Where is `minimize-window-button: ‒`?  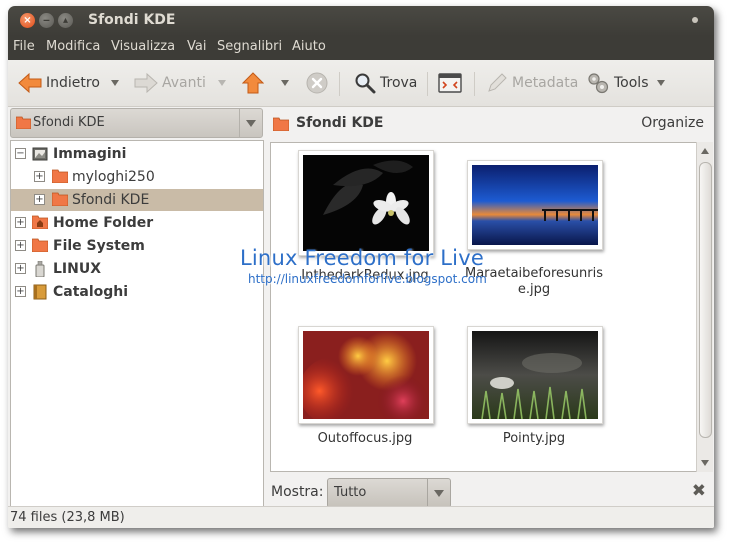
minimize-window-button: ‒ is located at coordinates (46, 20).